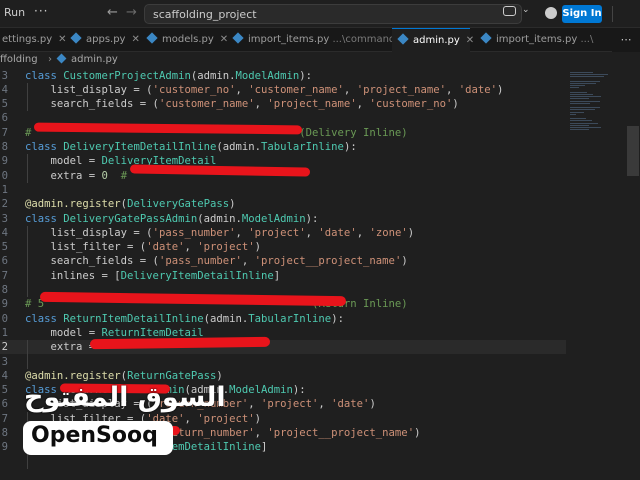  What do you see at coordinates (205, 14) in the screenshot?
I see `command-center-label: scaffolding_project` at bounding box center [205, 14].